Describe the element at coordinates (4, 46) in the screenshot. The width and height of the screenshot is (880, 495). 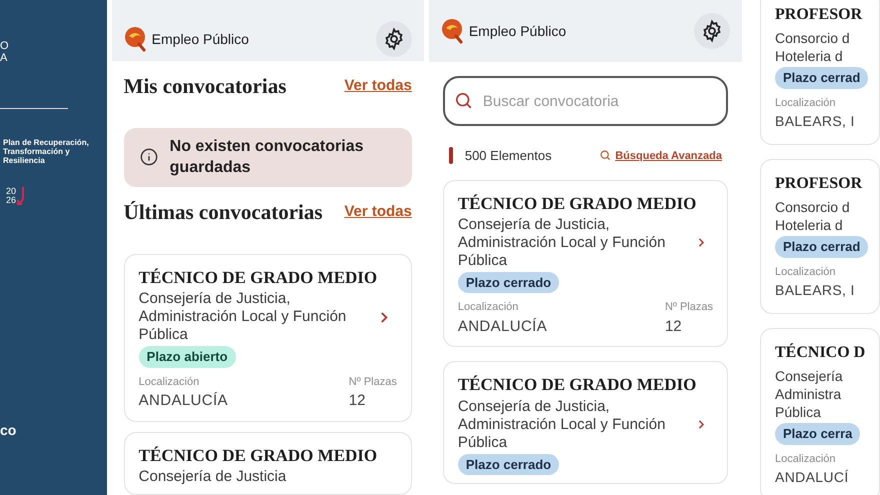
I see `brand-text-fragment: O` at that location.